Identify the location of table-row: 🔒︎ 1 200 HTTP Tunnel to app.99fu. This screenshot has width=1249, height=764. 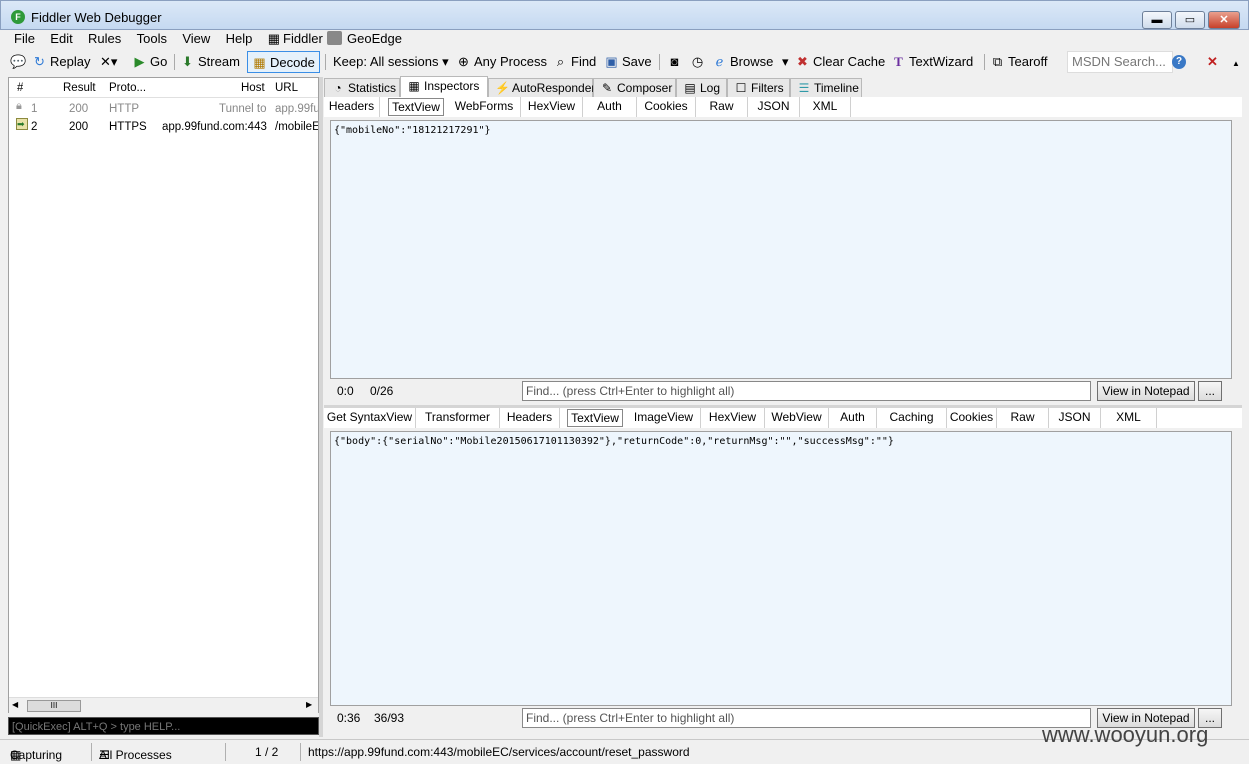
(163, 109).